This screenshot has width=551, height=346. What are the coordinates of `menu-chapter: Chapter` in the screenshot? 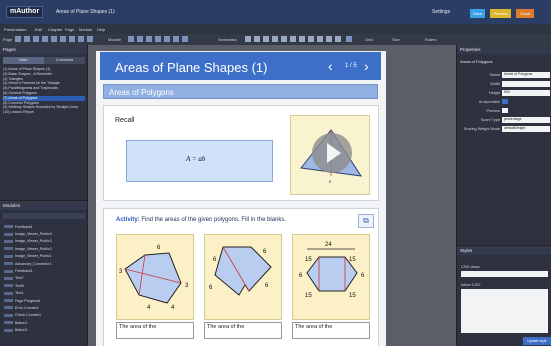 It's located at (55, 29).